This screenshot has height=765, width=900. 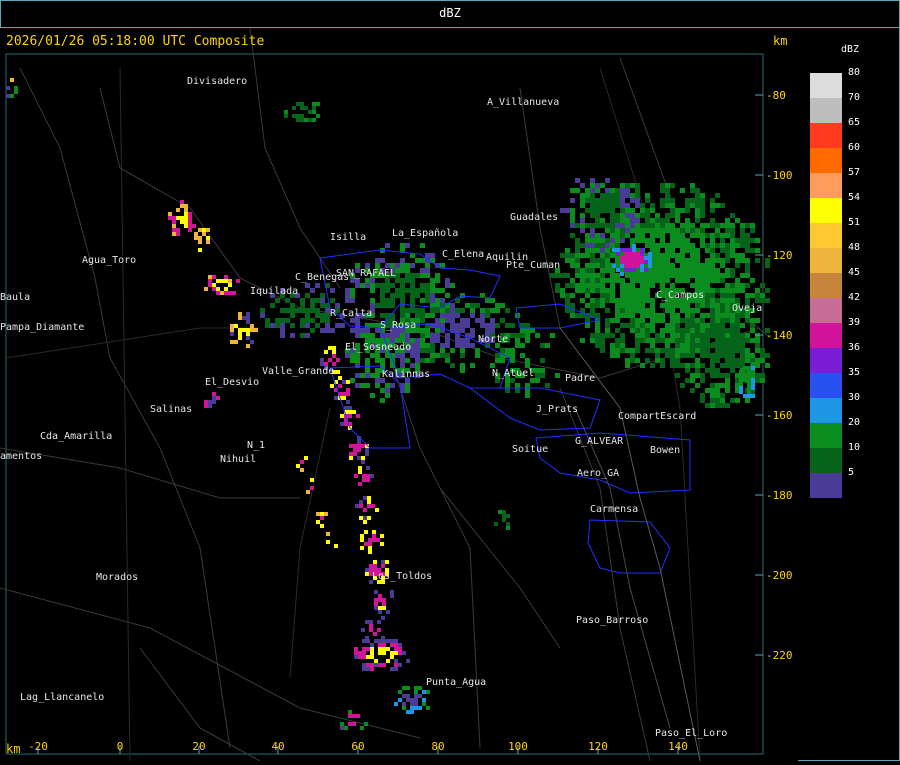 I want to click on legend-label: 30, so click(x=854, y=397).